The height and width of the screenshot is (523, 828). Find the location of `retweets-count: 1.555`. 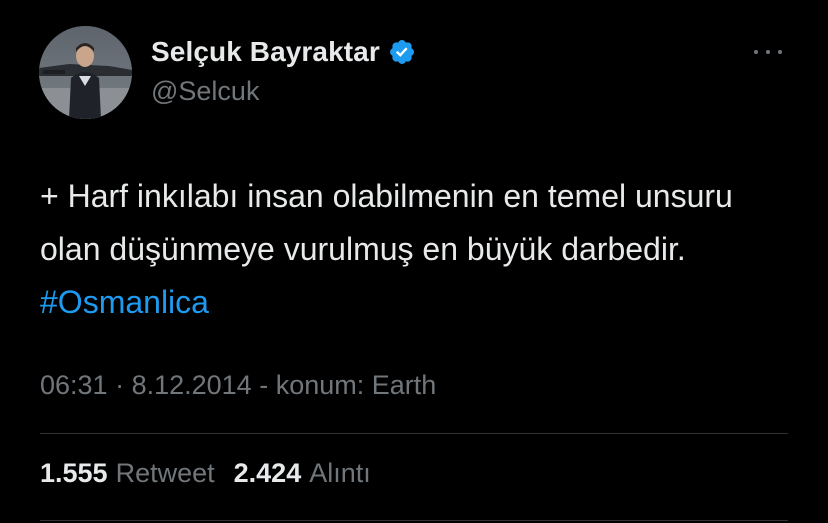

retweets-count: 1.555 is located at coordinates (74, 473).